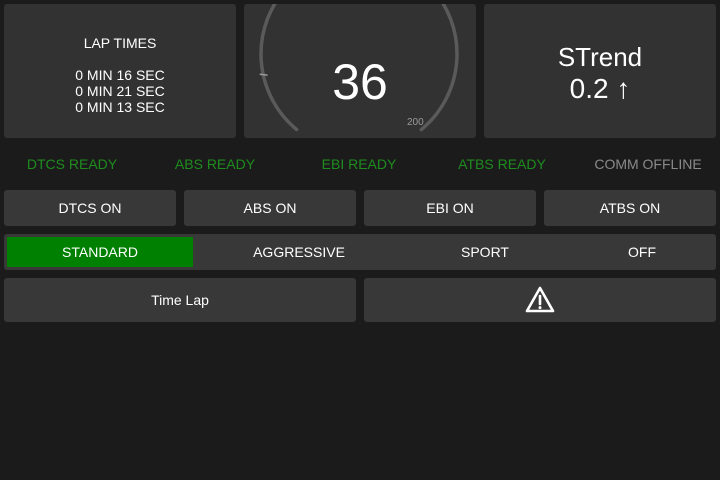 The height and width of the screenshot is (480, 720). Describe the element at coordinates (648, 164) in the screenshot. I see `status-comm: COMM OFFLINE` at that location.